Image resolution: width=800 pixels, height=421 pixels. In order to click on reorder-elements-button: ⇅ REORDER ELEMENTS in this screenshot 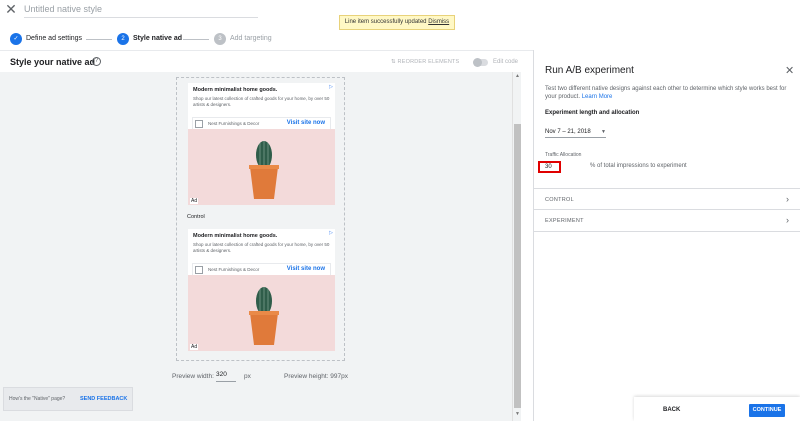, I will do `click(425, 62)`.